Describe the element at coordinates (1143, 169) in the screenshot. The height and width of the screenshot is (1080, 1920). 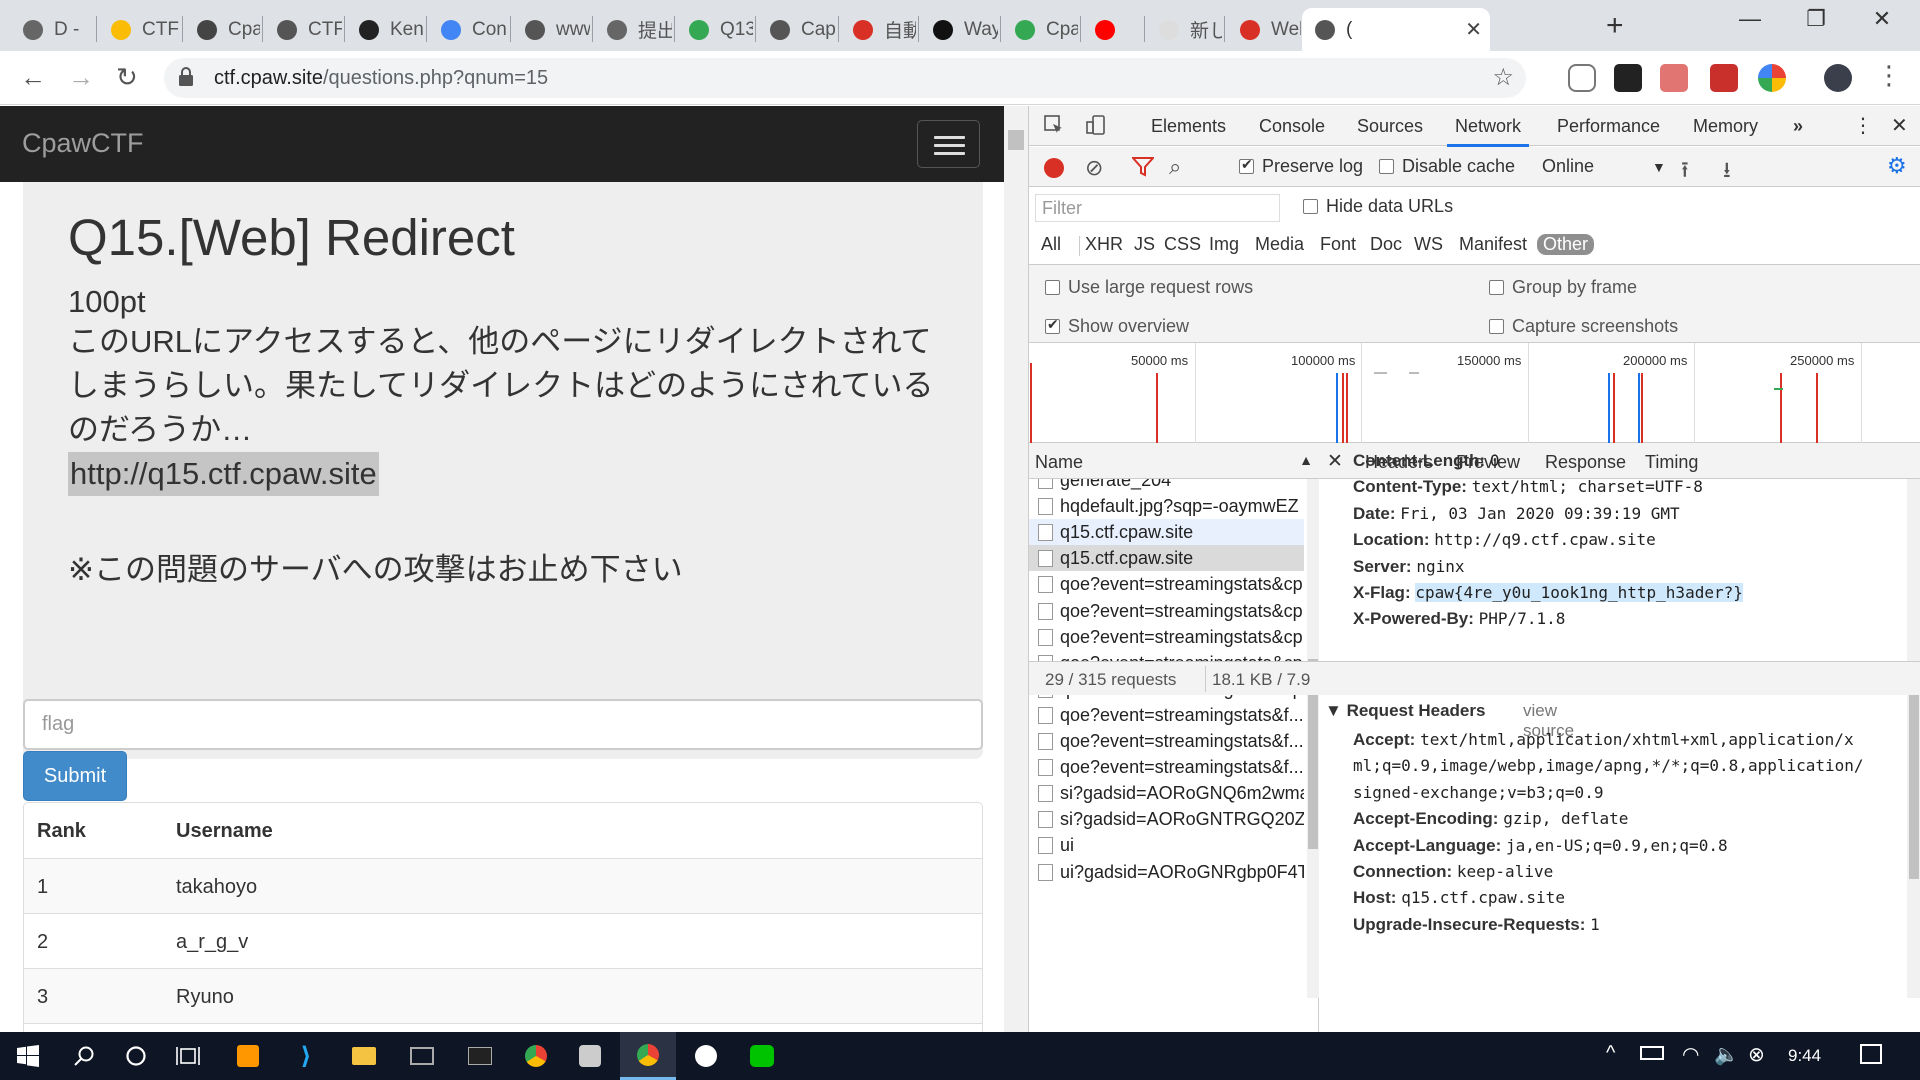
I see `filter-funnel-icon` at that location.